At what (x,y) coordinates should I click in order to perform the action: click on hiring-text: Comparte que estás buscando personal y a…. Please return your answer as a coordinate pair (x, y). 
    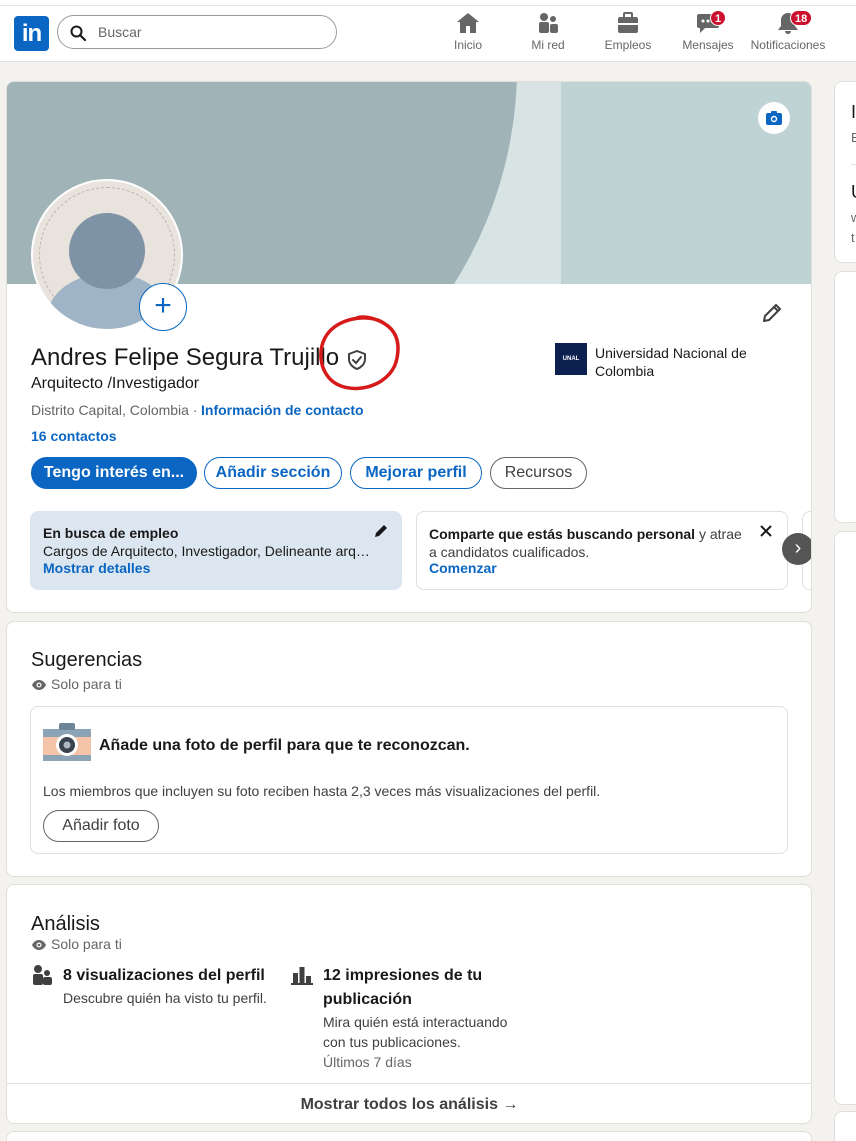
    Looking at the image, I should click on (589, 543).